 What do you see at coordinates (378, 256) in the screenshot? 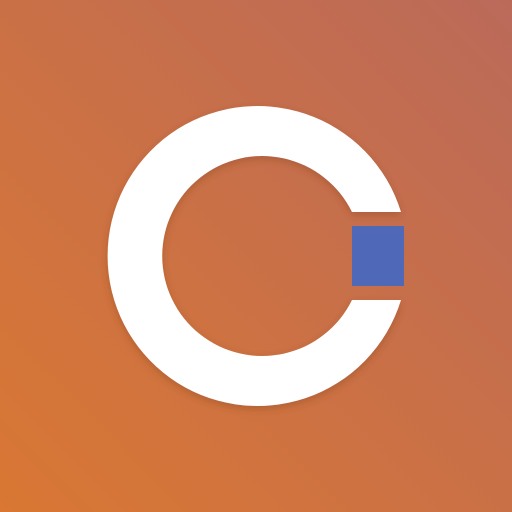
I see `accent-block` at bounding box center [378, 256].